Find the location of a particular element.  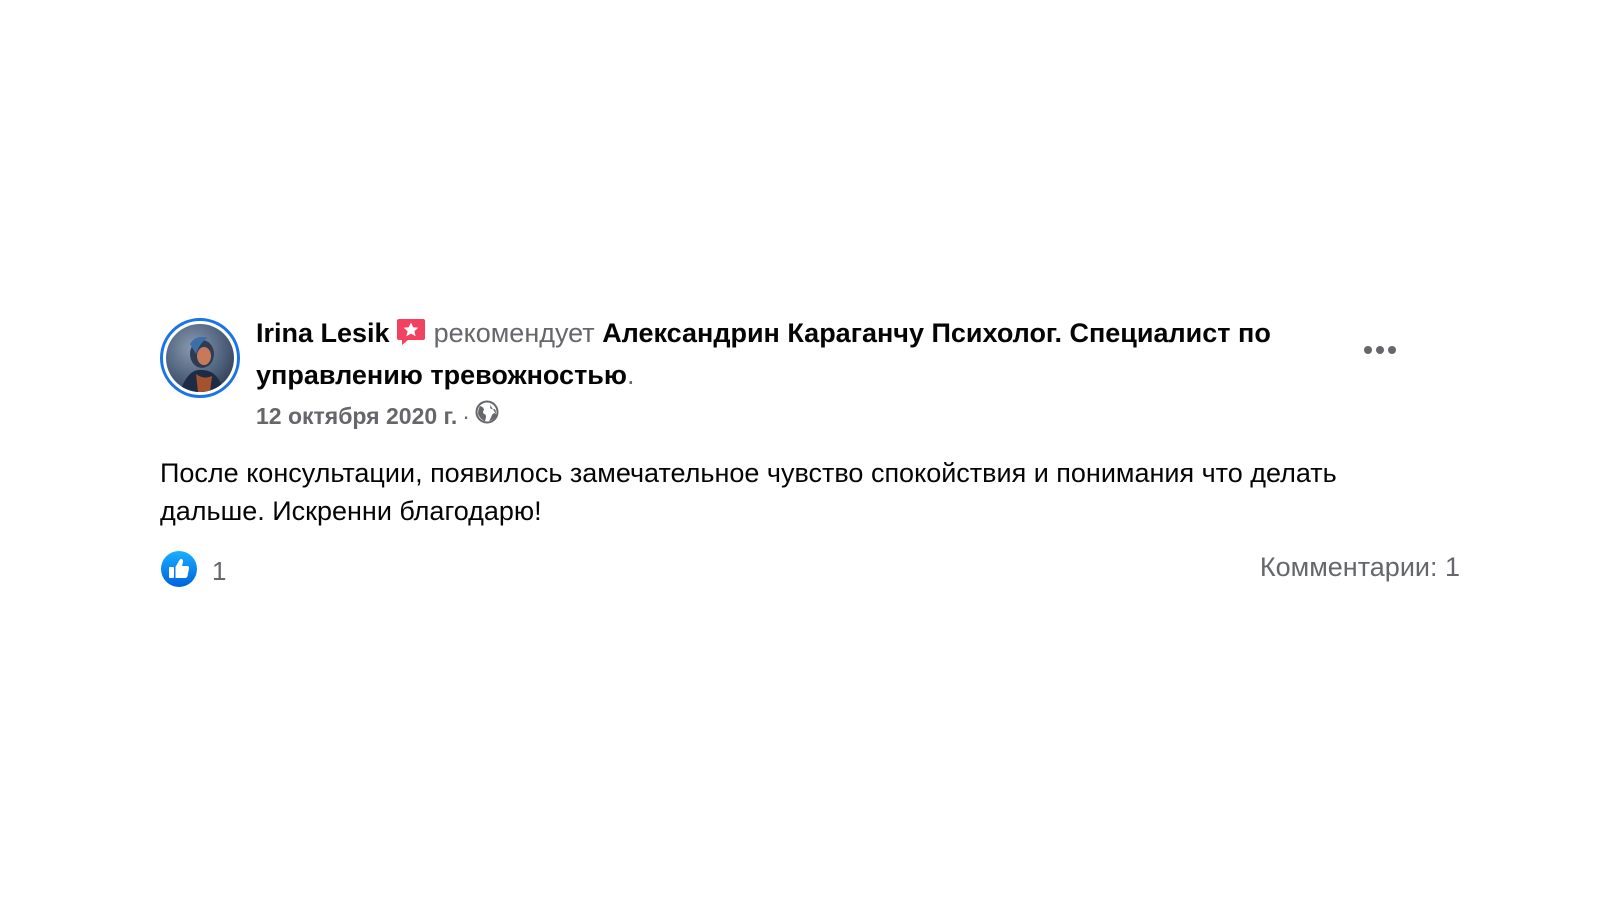

like-icon is located at coordinates (179, 571).